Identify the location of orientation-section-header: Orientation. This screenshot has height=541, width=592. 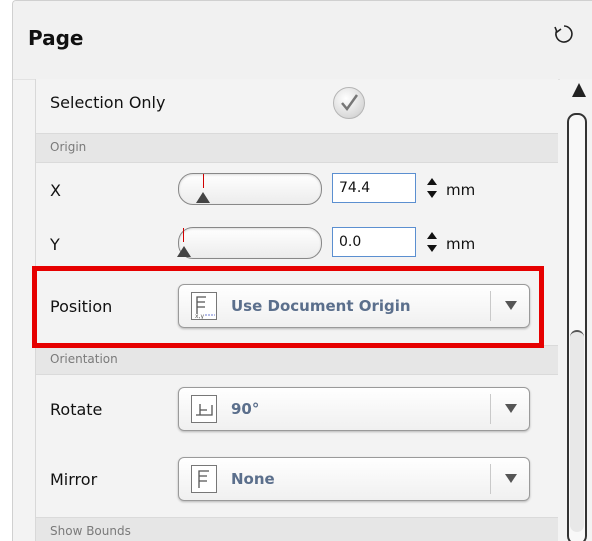
(297, 360).